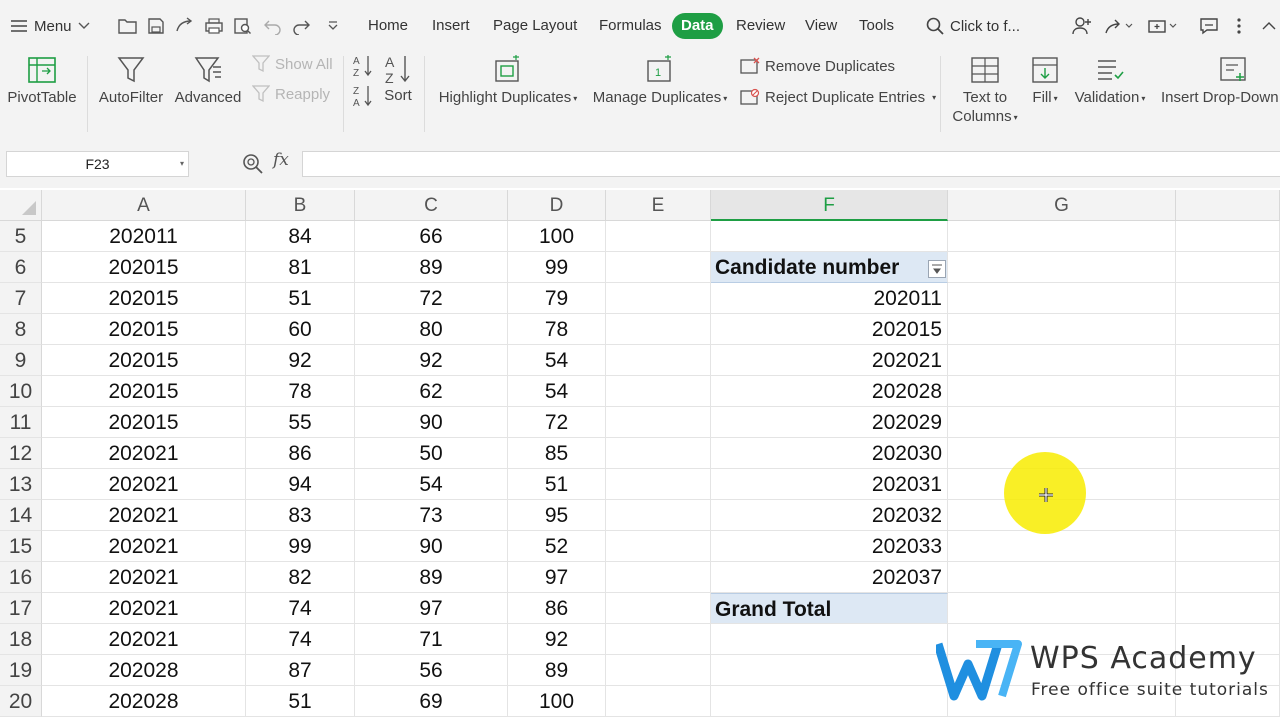  I want to click on row-header: 7, so click(21, 298).